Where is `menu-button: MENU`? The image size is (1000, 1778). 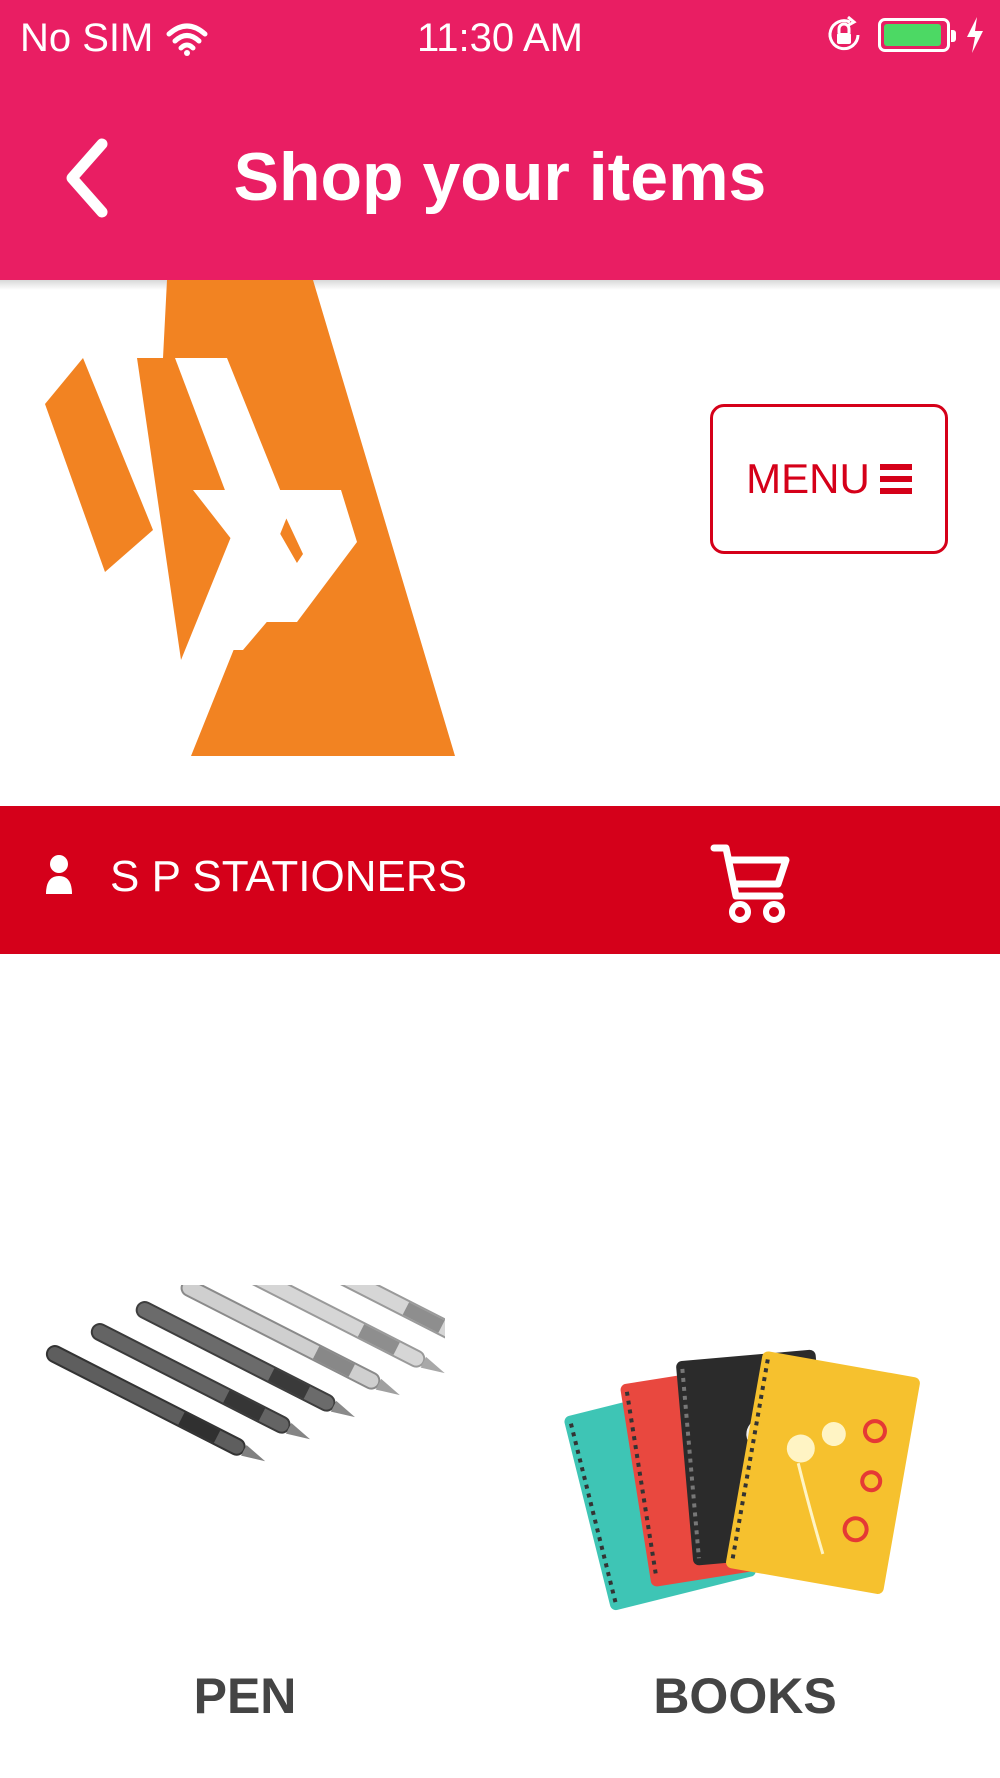
menu-button: MENU is located at coordinates (829, 479).